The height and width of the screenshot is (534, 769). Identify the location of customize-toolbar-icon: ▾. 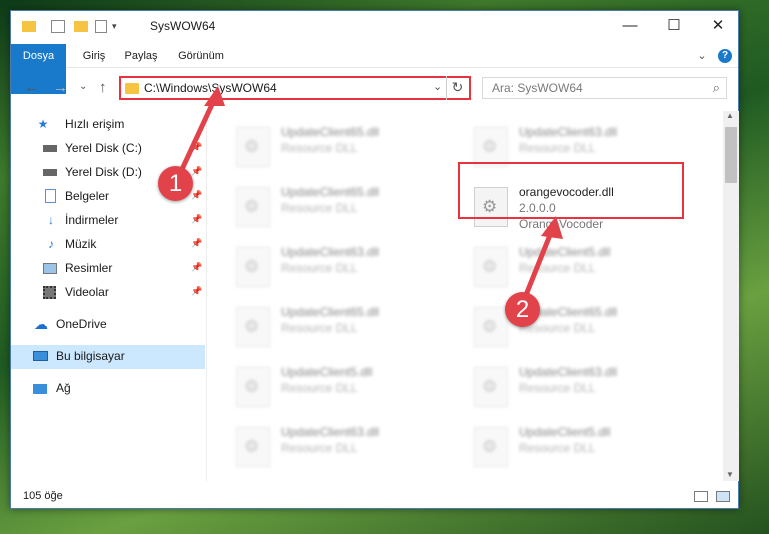
(119, 26).